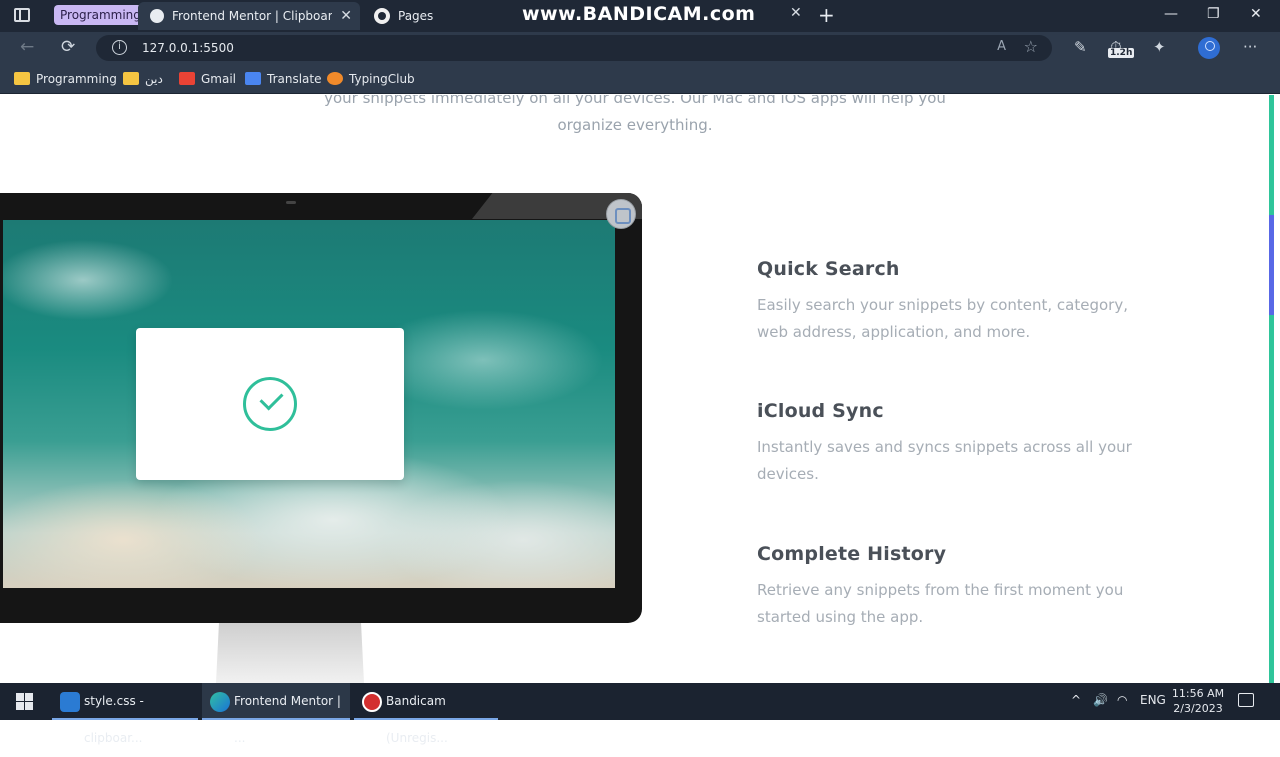 The height and width of the screenshot is (757, 1280). I want to click on success-dialog, so click(270, 404).